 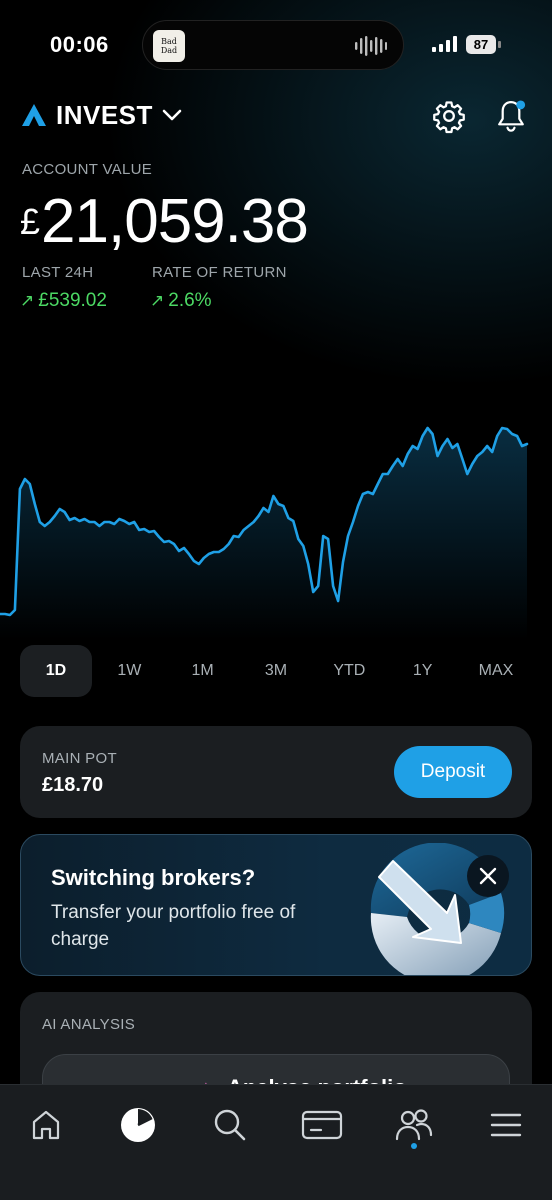 I want to click on tab-portfolio, so click(x=138, y=1125).